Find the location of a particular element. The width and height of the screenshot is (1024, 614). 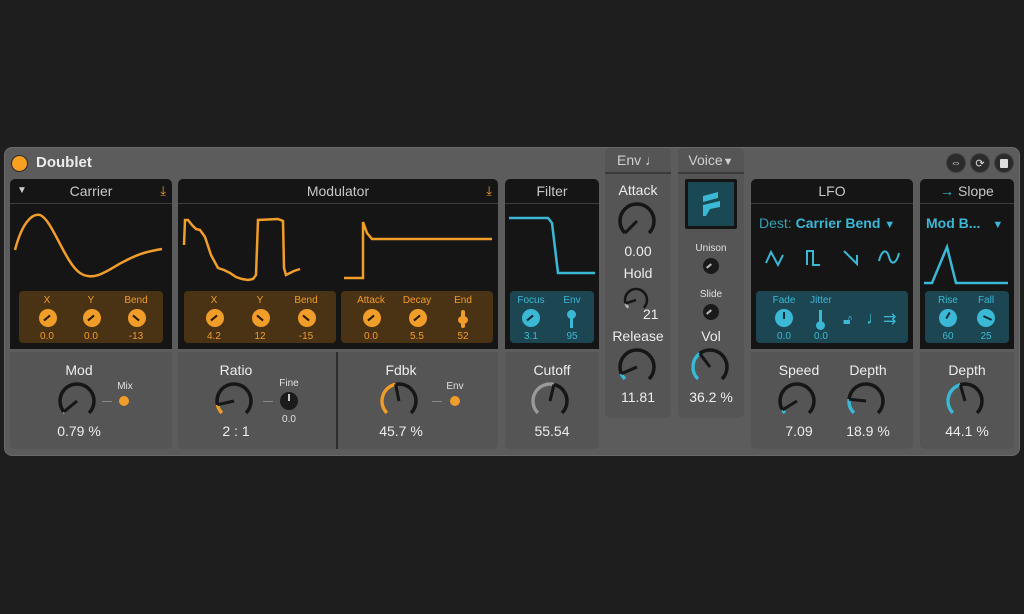

filter-title: Filter is located at coordinates (552, 191).